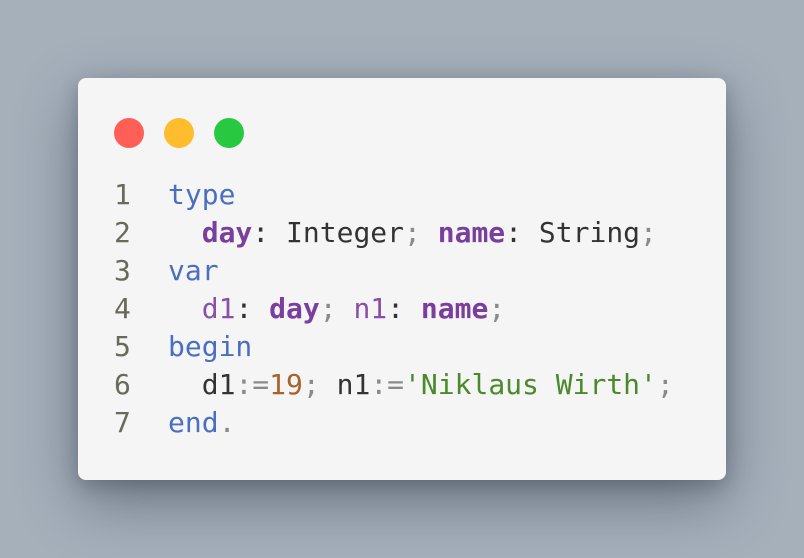  I want to click on code-text: d1:=19; n1:='Niklaus Wirth';, so click(421, 385).